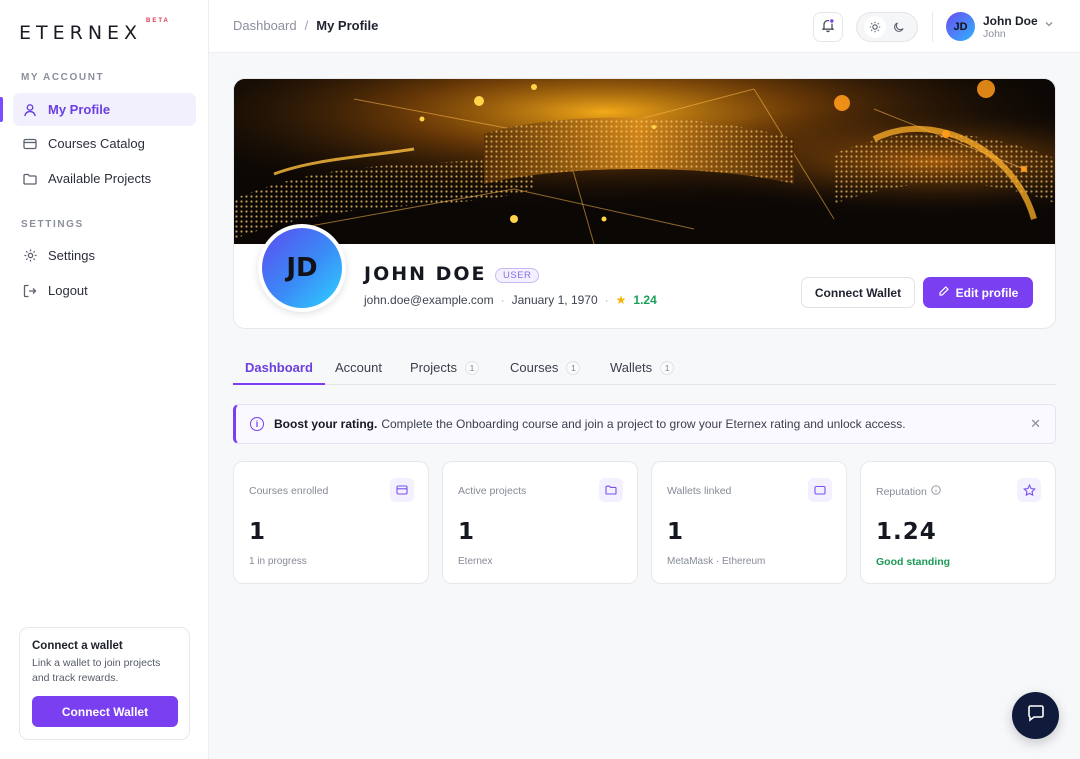 The image size is (1080, 759). I want to click on tab-account: Account, so click(358, 372).